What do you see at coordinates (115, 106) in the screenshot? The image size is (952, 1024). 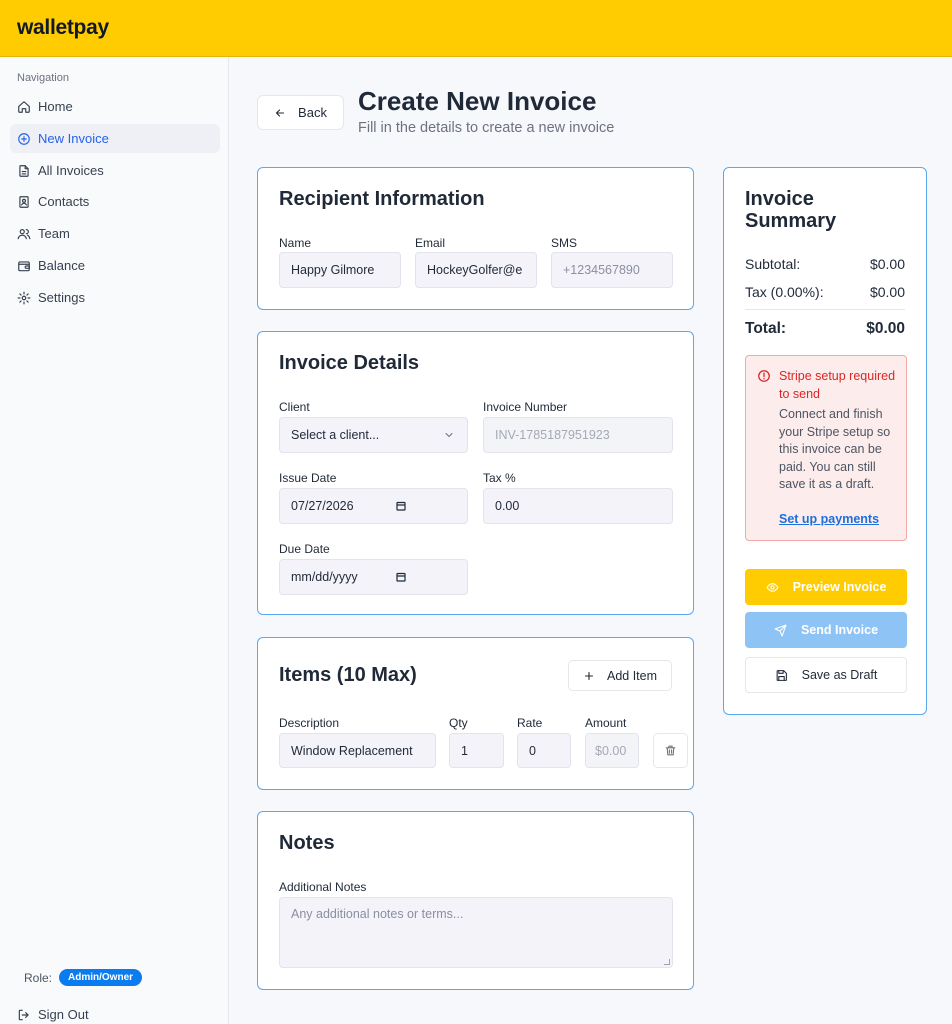 I see `sidebar-item-home: Home` at bounding box center [115, 106].